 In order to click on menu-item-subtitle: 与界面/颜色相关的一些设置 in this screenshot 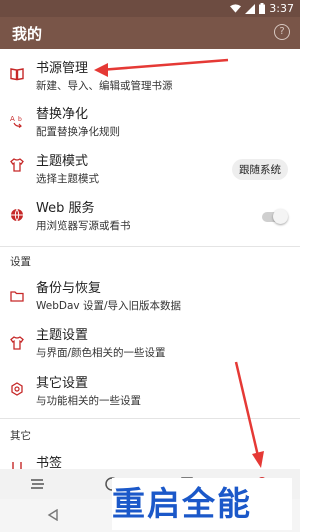, I will do `click(101, 353)`.